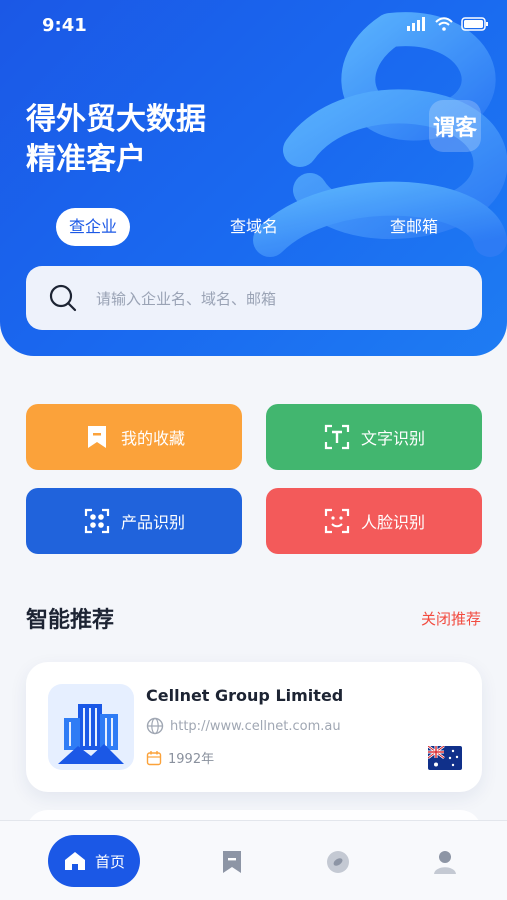  What do you see at coordinates (155, 726) in the screenshot?
I see `globe-icon` at bounding box center [155, 726].